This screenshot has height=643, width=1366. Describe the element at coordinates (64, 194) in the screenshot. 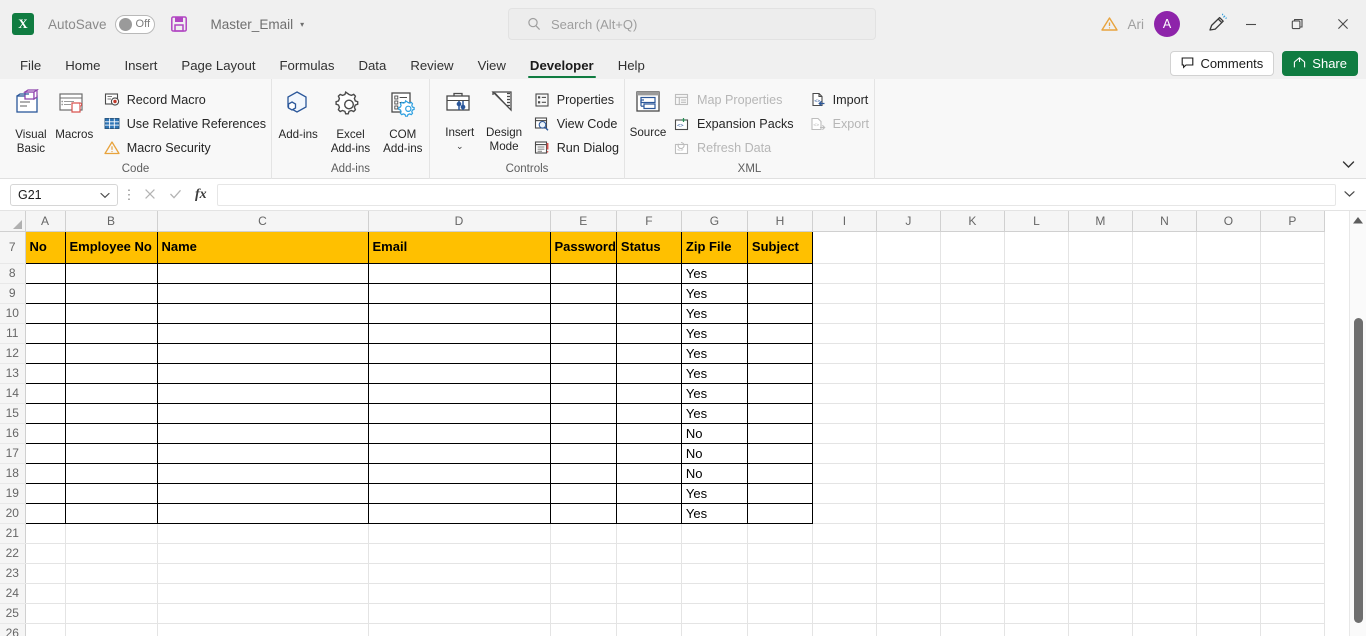

I see `name-box: G21` at that location.